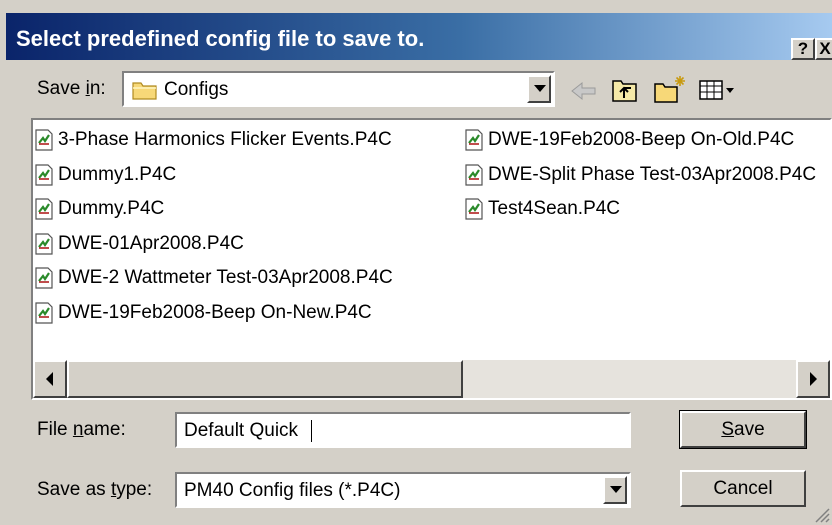 The width and height of the screenshot is (832, 525). I want to click on file-name-text: Dummy1.P4C, so click(117, 174).